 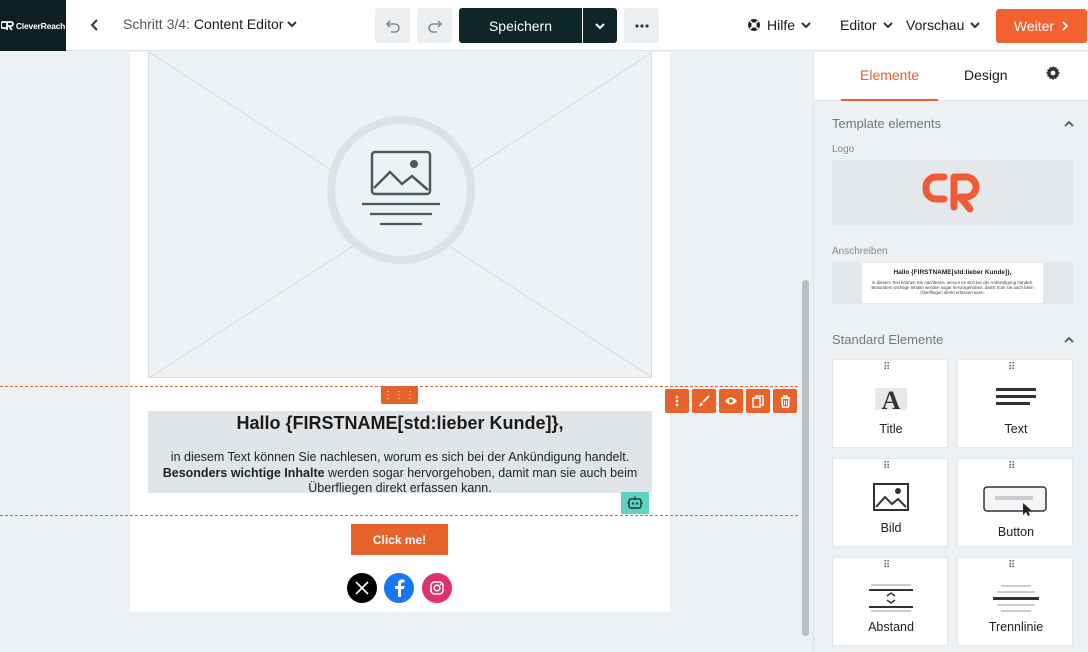 I want to click on instagram-icon, so click(x=437, y=588).